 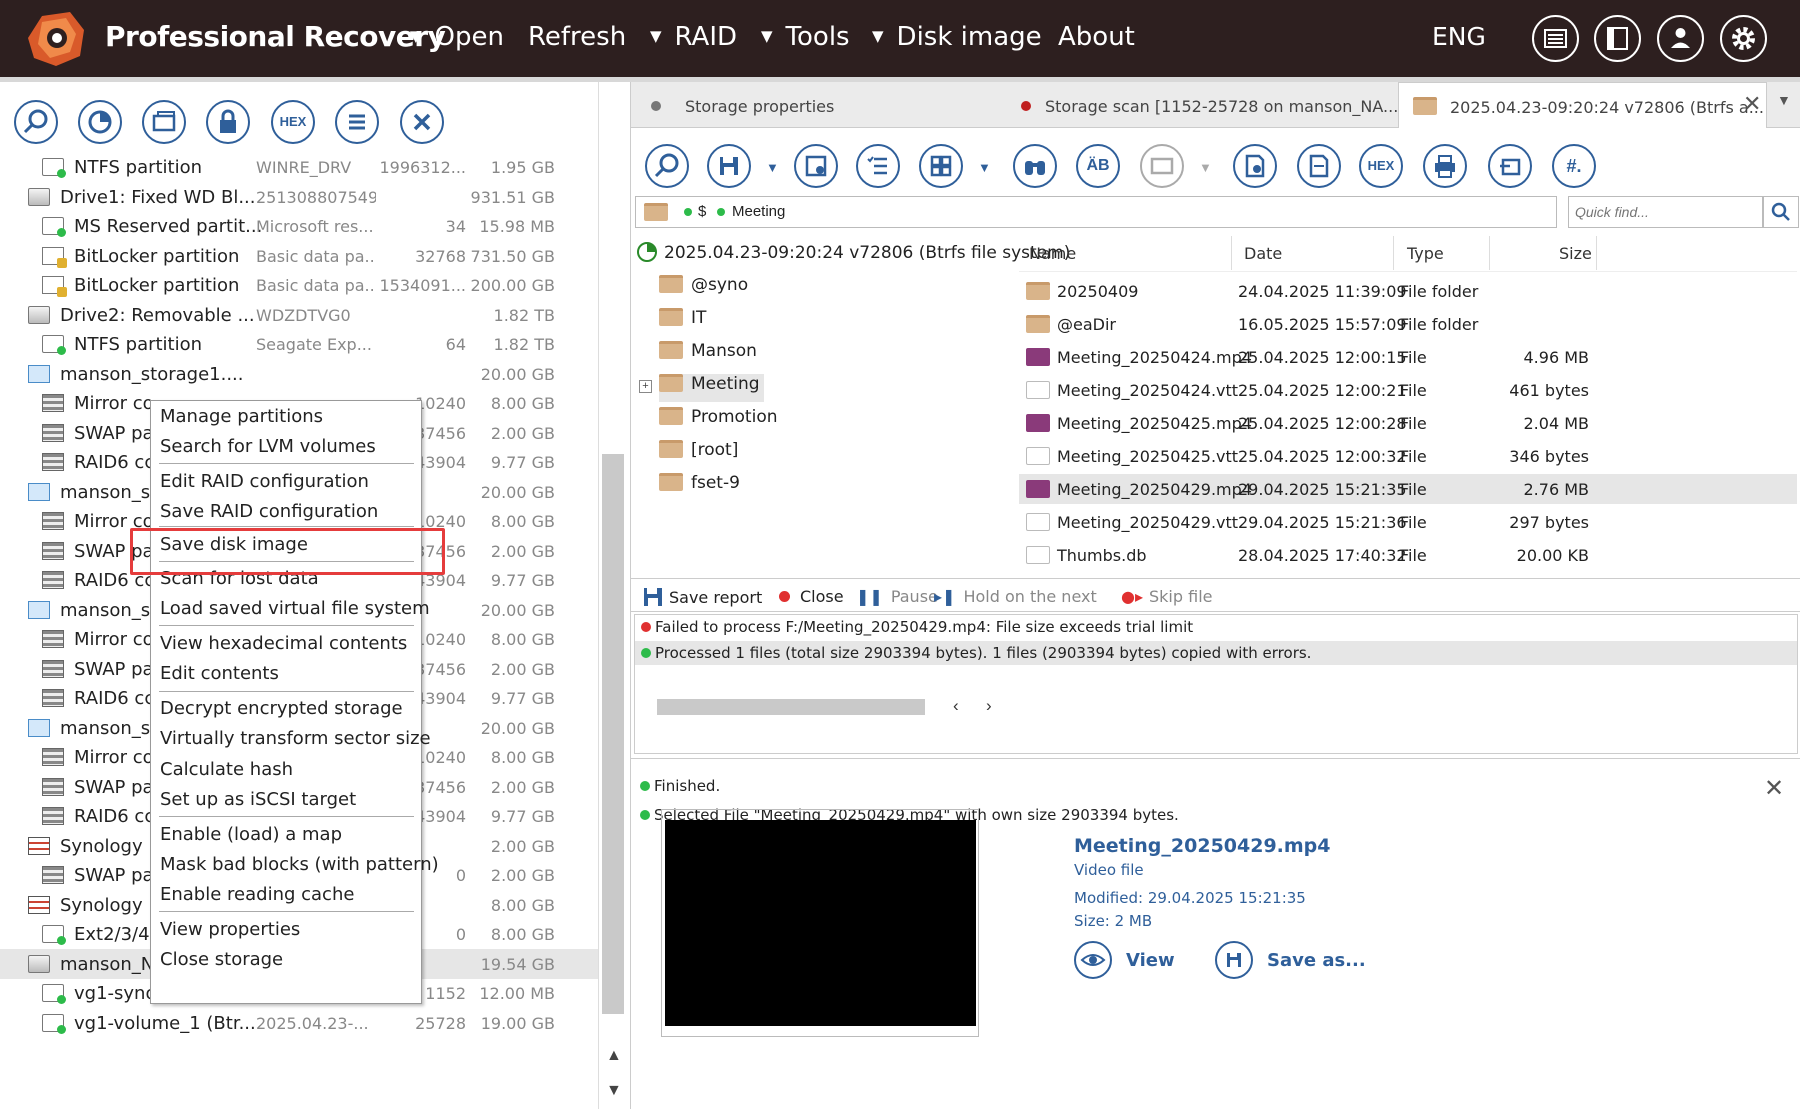 I want to click on quick-find-input, so click(x=1665, y=212).